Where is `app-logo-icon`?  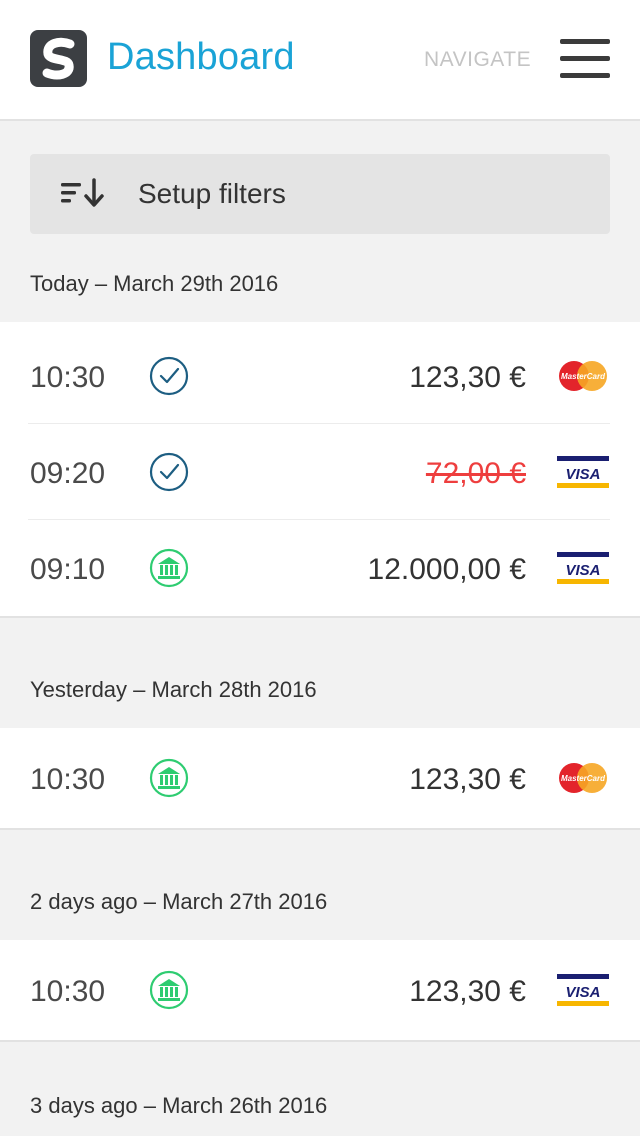
app-logo-icon is located at coordinates (58, 58).